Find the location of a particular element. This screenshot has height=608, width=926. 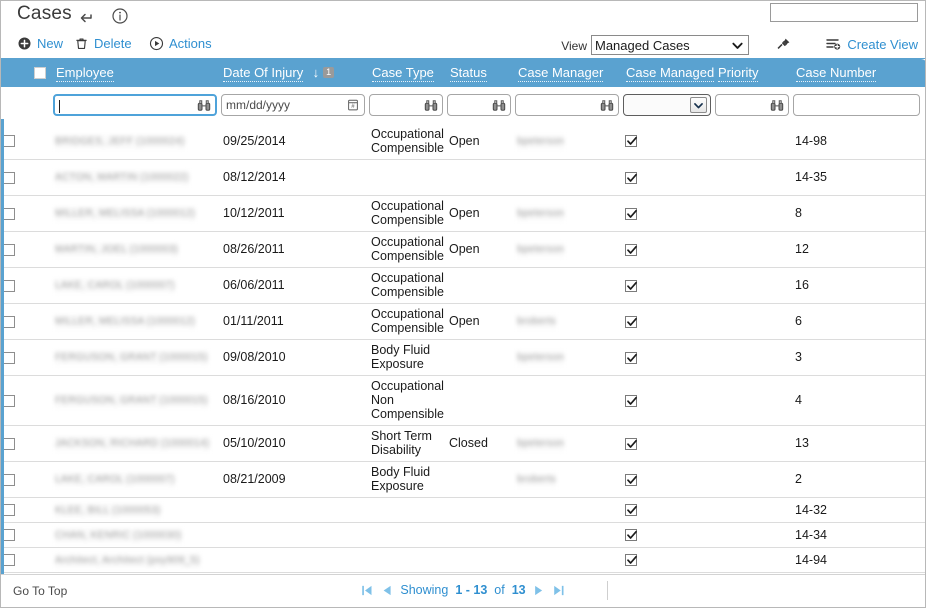

cell-employee: CHAN, KENRIC (1000030) is located at coordinates (137, 535).